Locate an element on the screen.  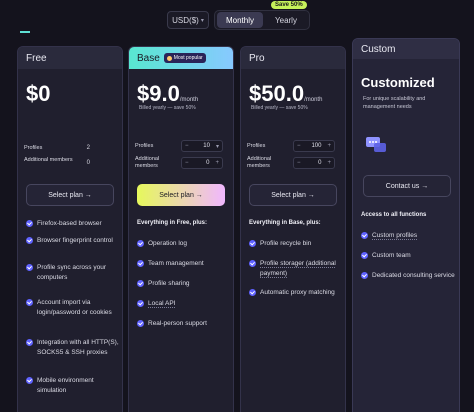
currency-select: USD($) ▾ is located at coordinates (188, 20).